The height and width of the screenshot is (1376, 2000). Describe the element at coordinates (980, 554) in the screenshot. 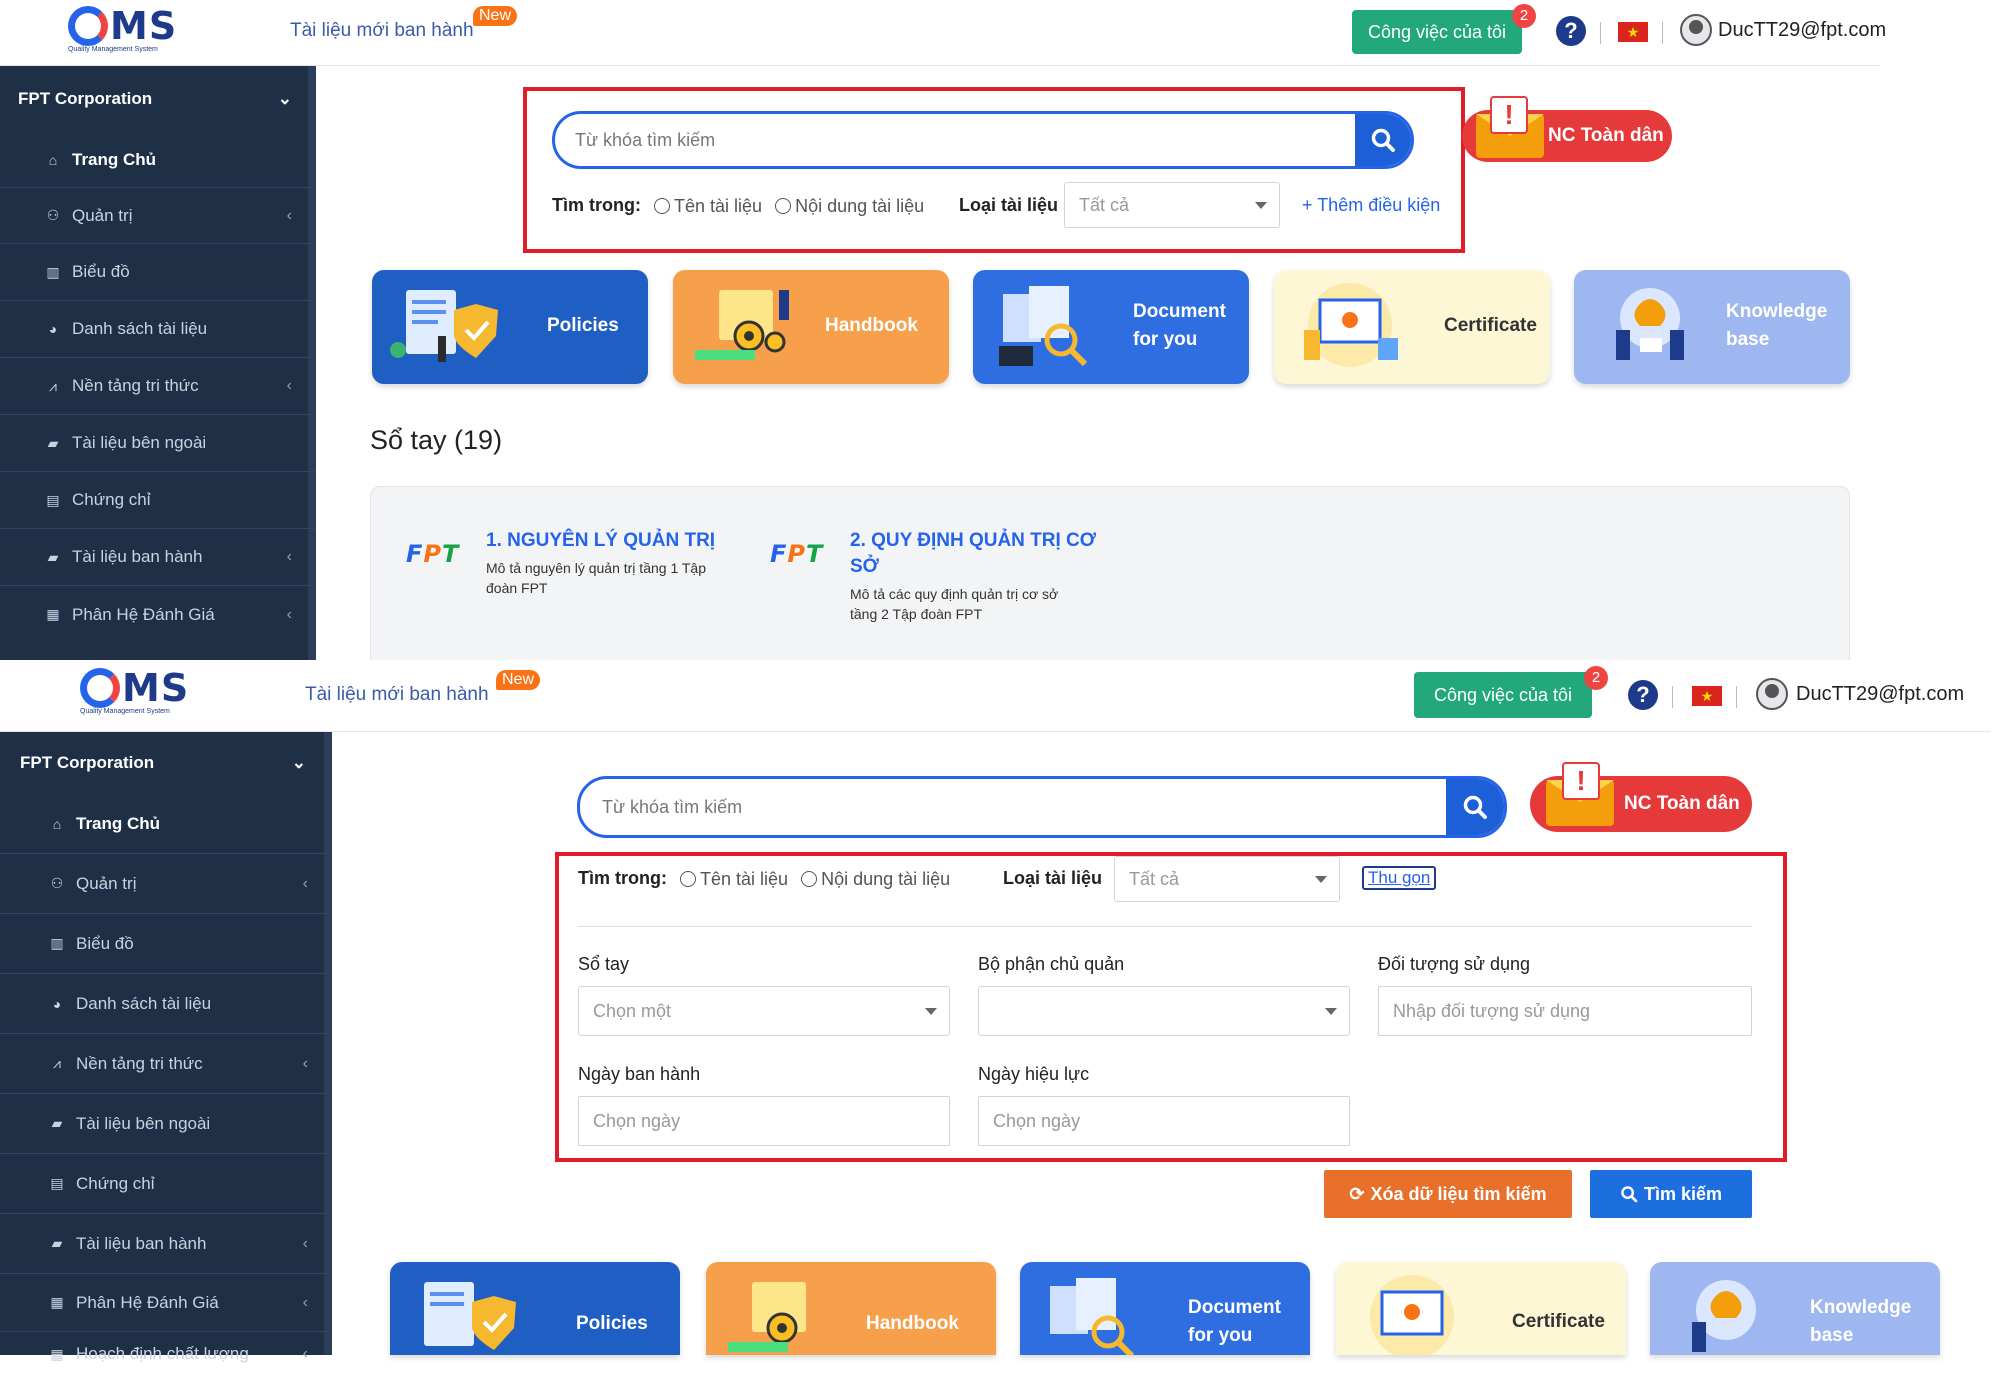

I see `book-title-link: 2. QUY ĐỊNH QUẢN TRỊ CƠ SỞ` at that location.